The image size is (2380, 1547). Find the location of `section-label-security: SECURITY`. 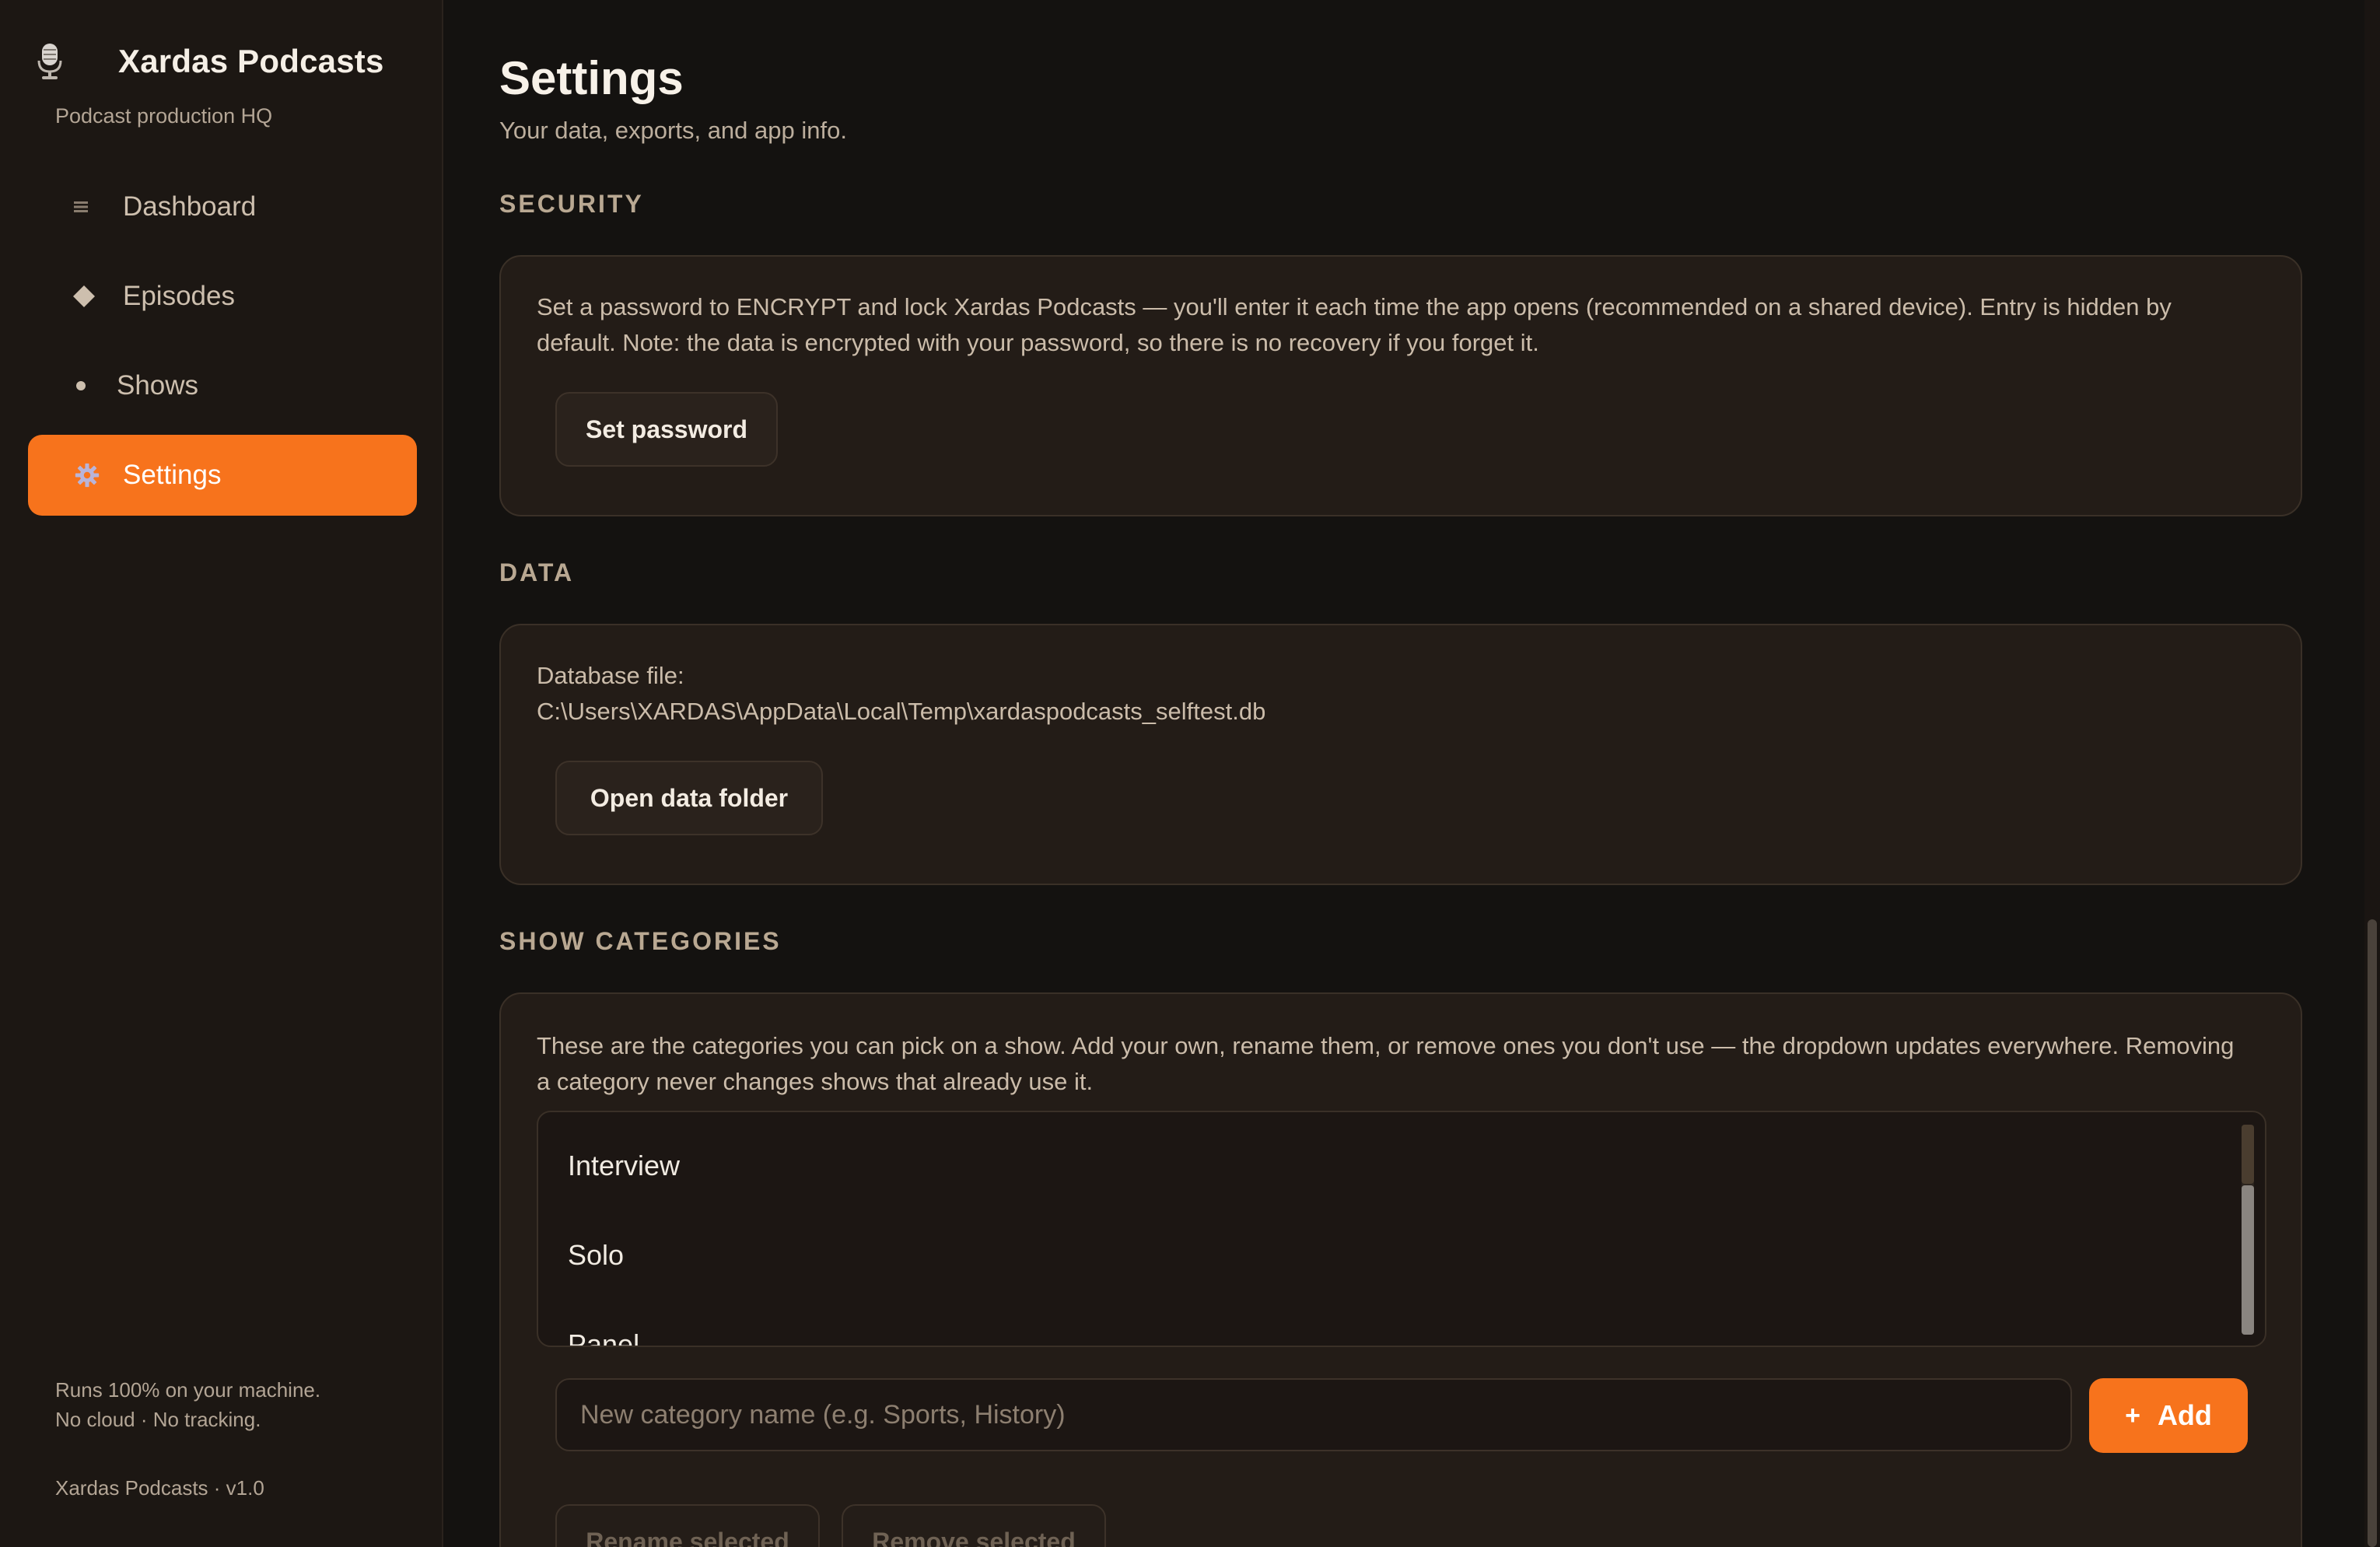

section-label-security: SECURITY is located at coordinates (571, 204).